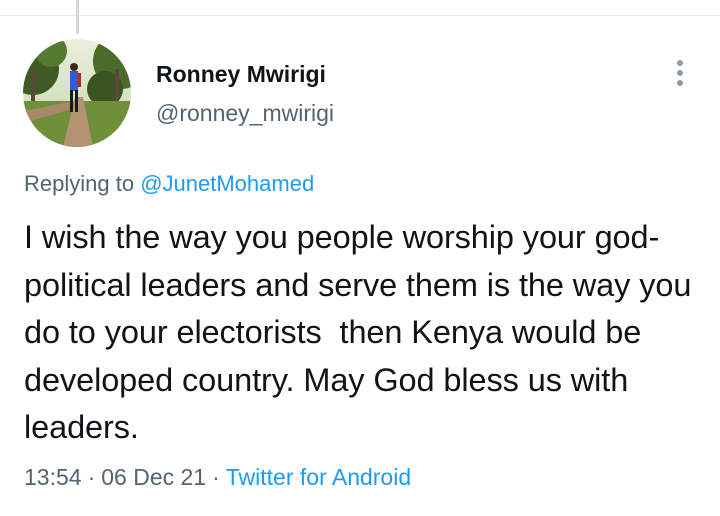  I want to click on tweet-metadata: 13:54 · 06 Dec 21 · Twitter for Android, so click(217, 477).